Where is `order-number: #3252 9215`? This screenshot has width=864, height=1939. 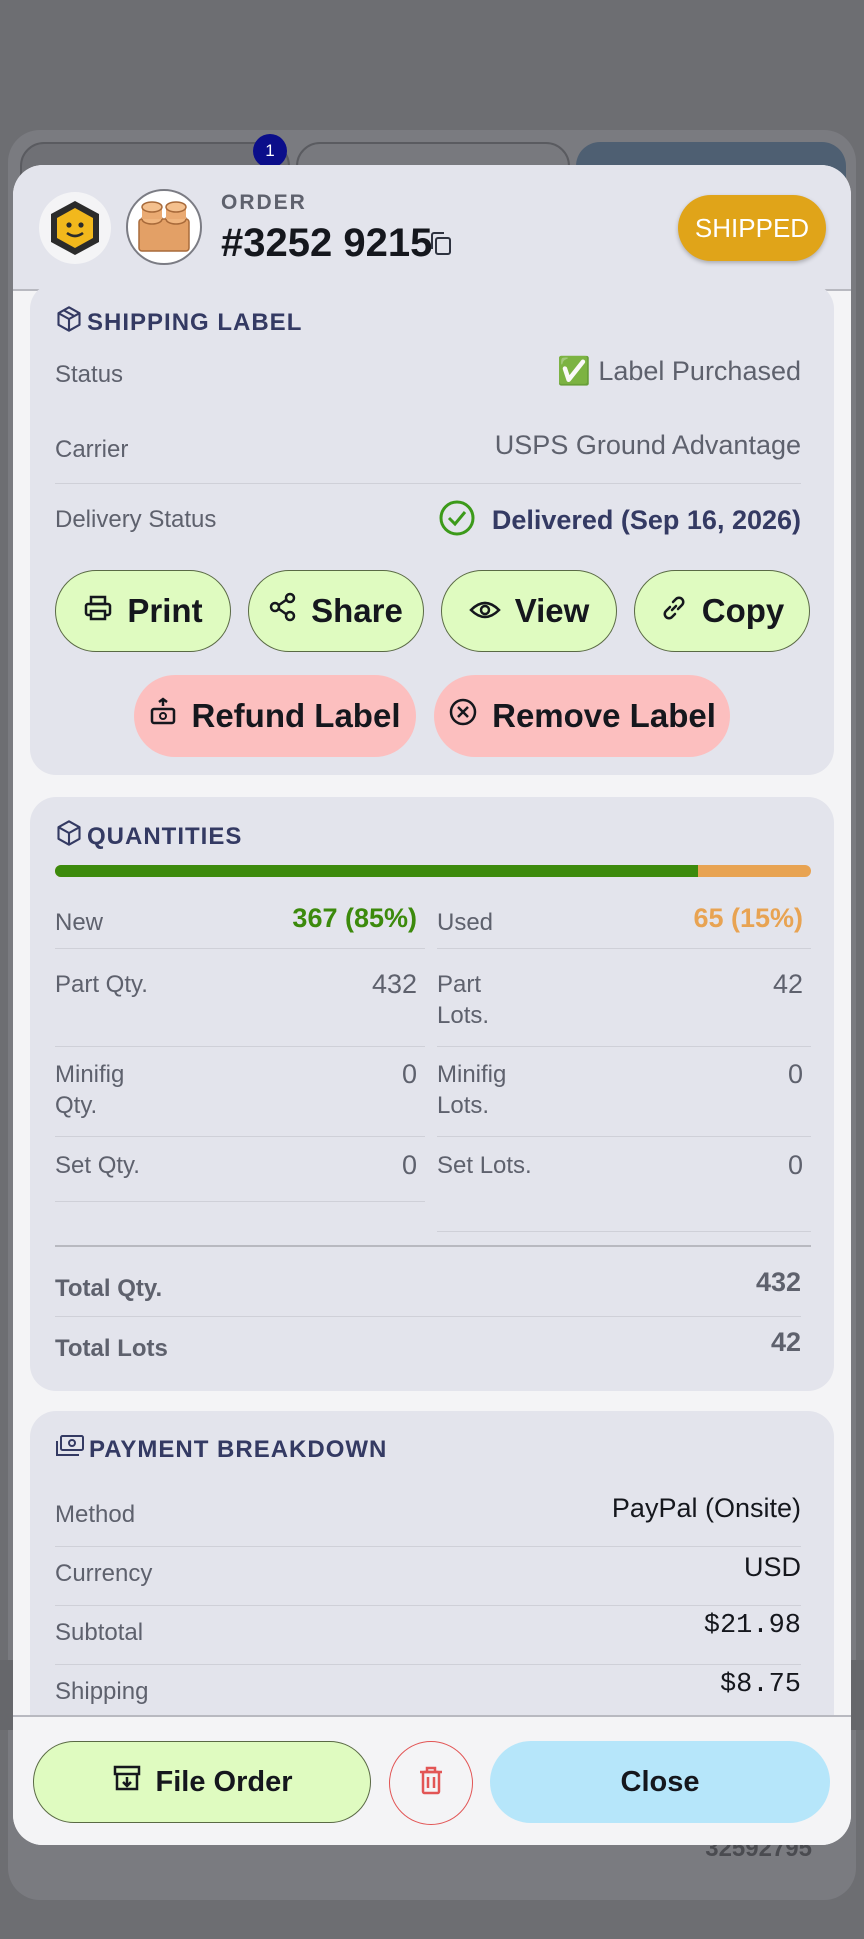 order-number: #3252 9215 is located at coordinates (327, 243).